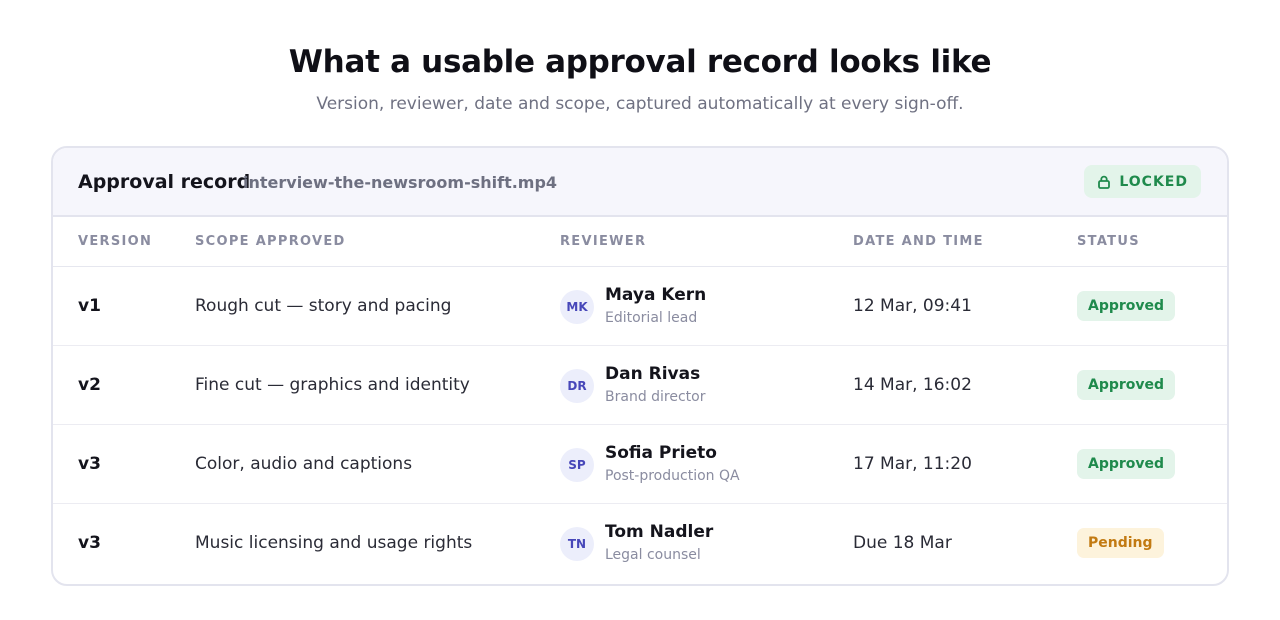 This screenshot has width=1280, height=620. What do you see at coordinates (912, 464) in the screenshot?
I see `date-cell: 17 Mar, 11:20` at bounding box center [912, 464].